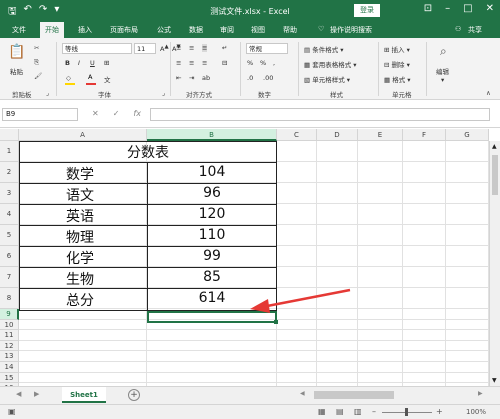 The width and height of the screenshot is (500, 419). What do you see at coordinates (47, 93) in the screenshot?
I see `group-clipboard-launcher-icon: ⌟` at bounding box center [47, 93].